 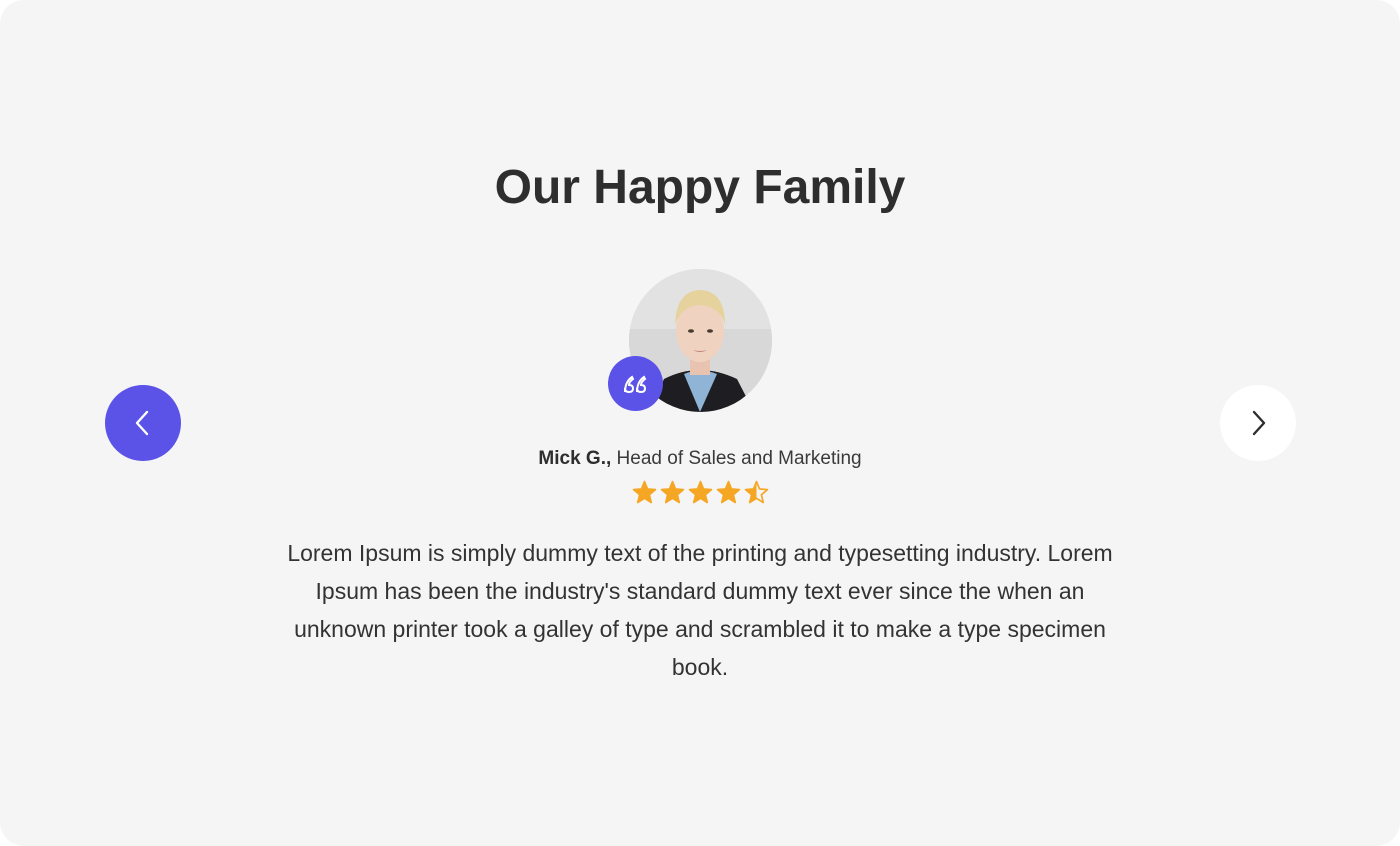 What do you see at coordinates (575, 458) in the screenshot?
I see `author-name: Mick G.,` at bounding box center [575, 458].